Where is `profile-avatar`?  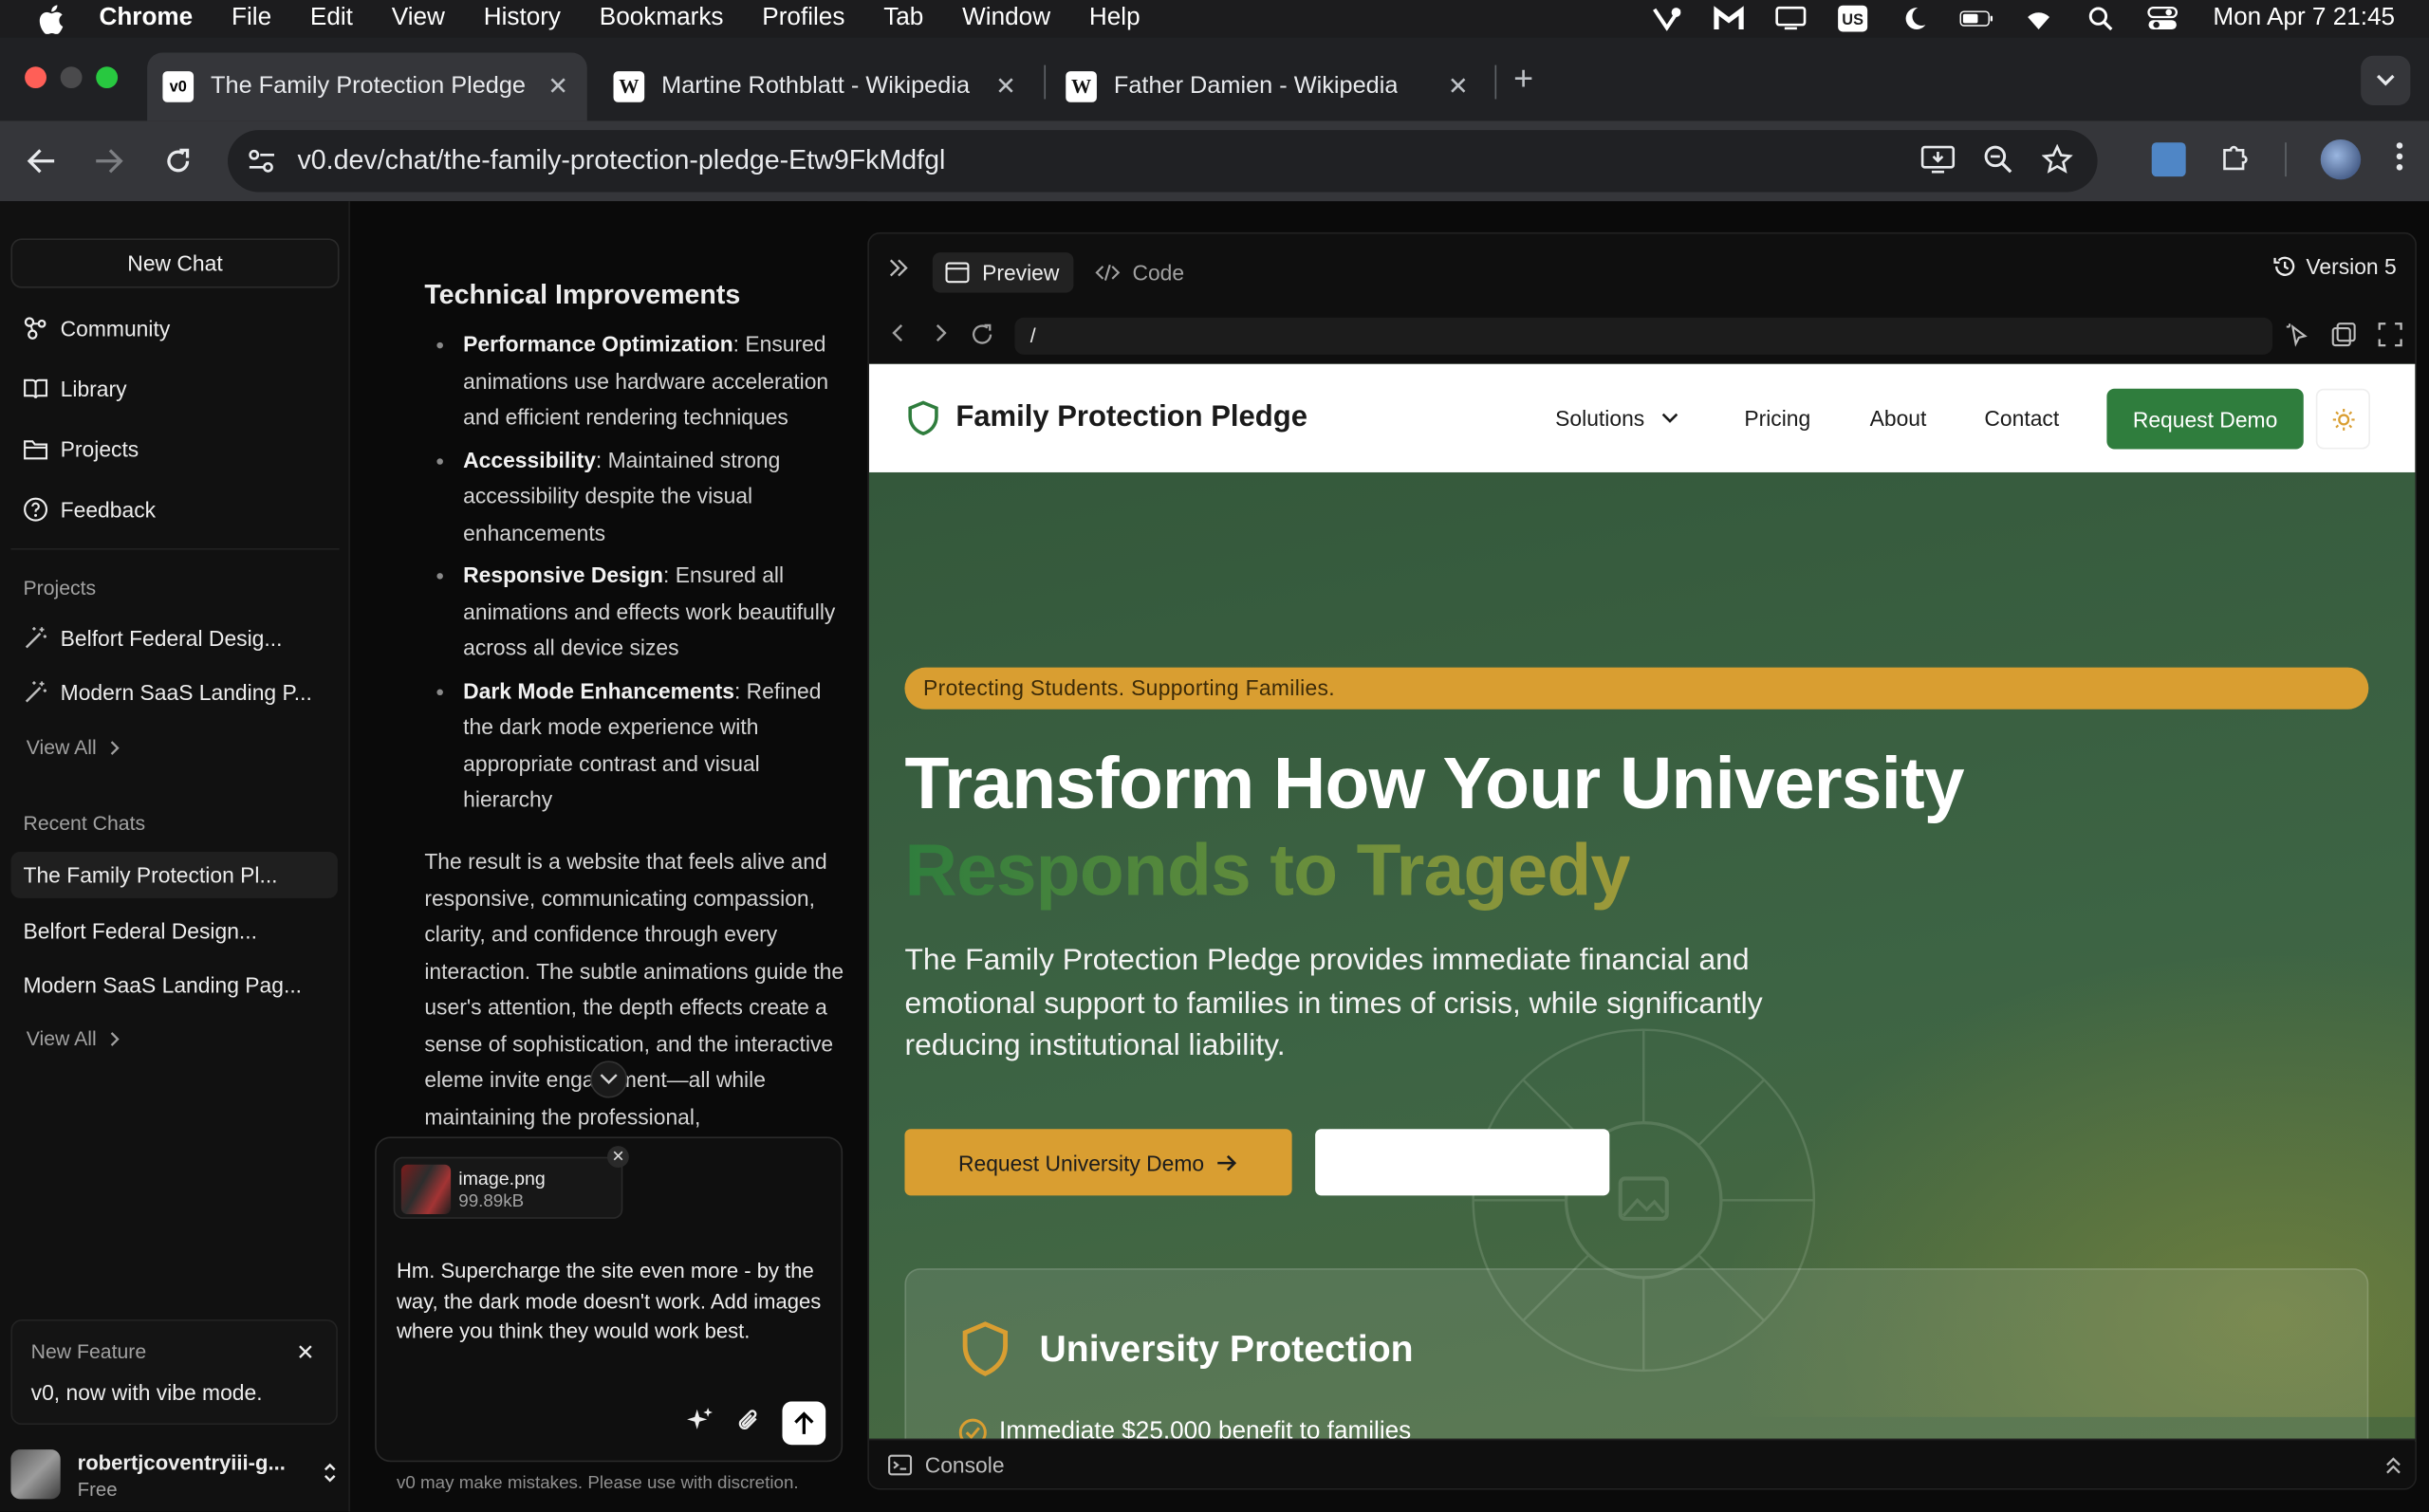 profile-avatar is located at coordinates (2341, 159).